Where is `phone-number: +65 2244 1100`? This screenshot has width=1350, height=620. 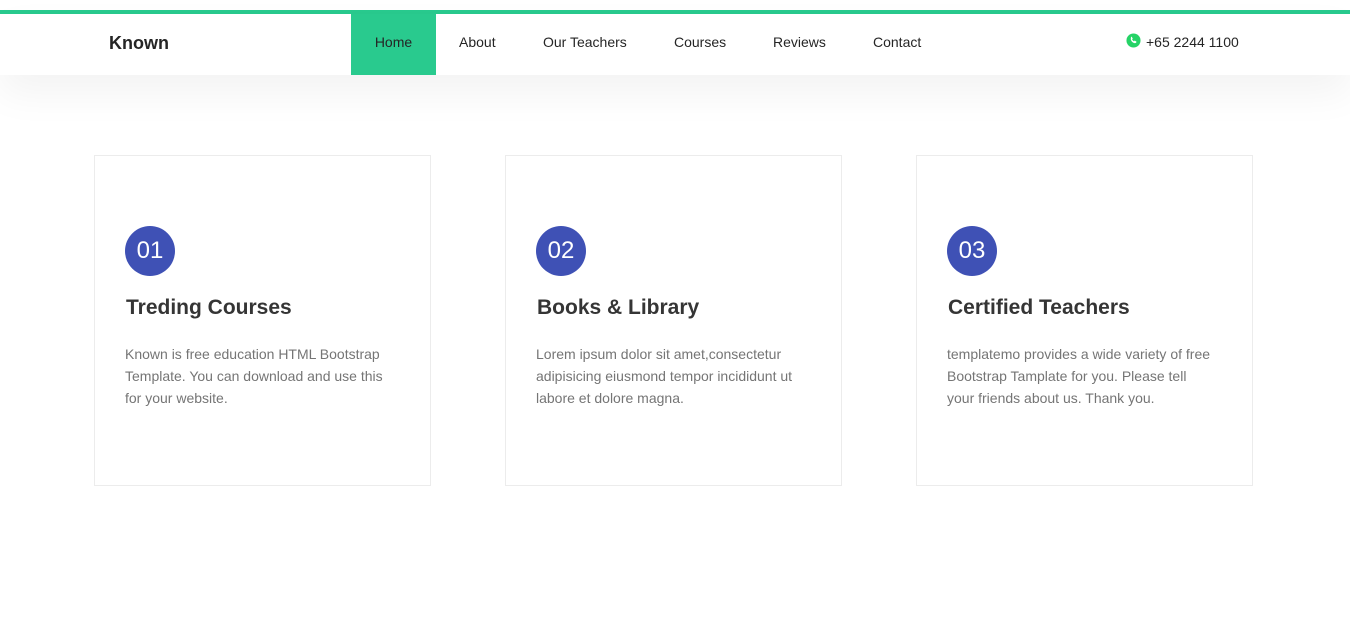
phone-number: +65 2244 1100 is located at coordinates (1192, 42).